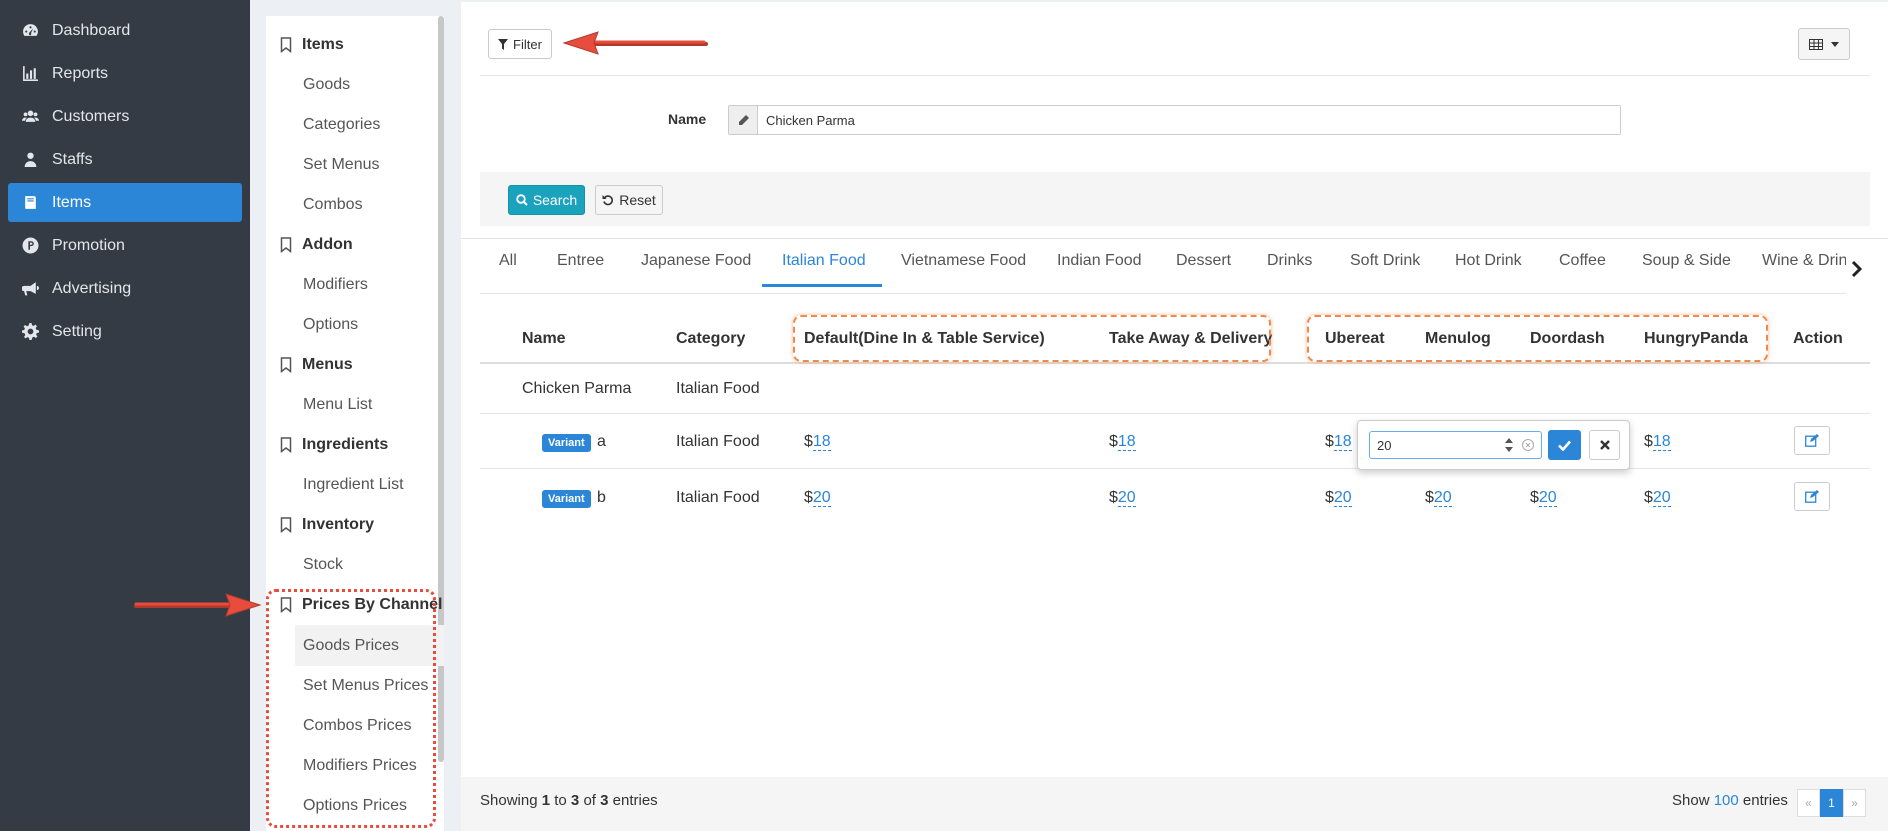 This screenshot has height=831, width=1888. Describe the element at coordinates (337, 405) in the screenshot. I see `subnav-link-menu-list: Menu List` at that location.